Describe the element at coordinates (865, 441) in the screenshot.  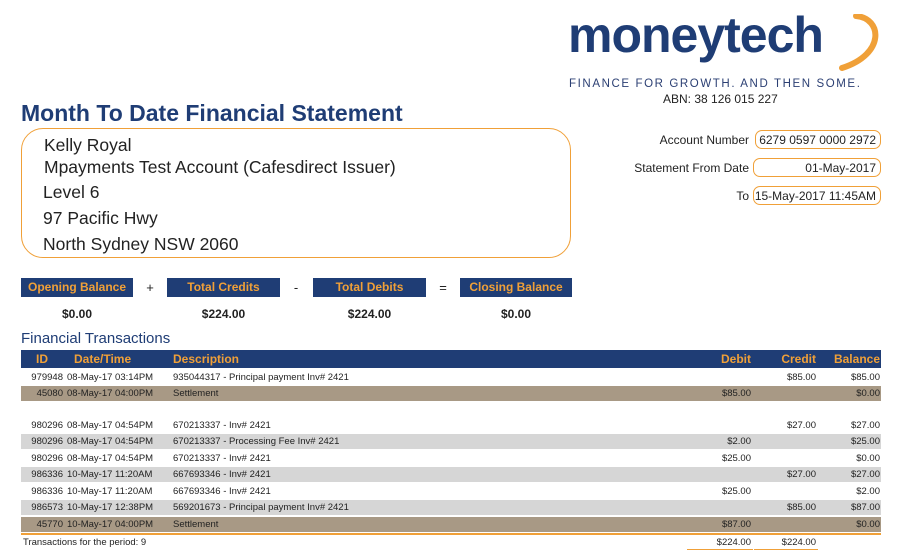
I see `row-balance: $25.00` at that location.